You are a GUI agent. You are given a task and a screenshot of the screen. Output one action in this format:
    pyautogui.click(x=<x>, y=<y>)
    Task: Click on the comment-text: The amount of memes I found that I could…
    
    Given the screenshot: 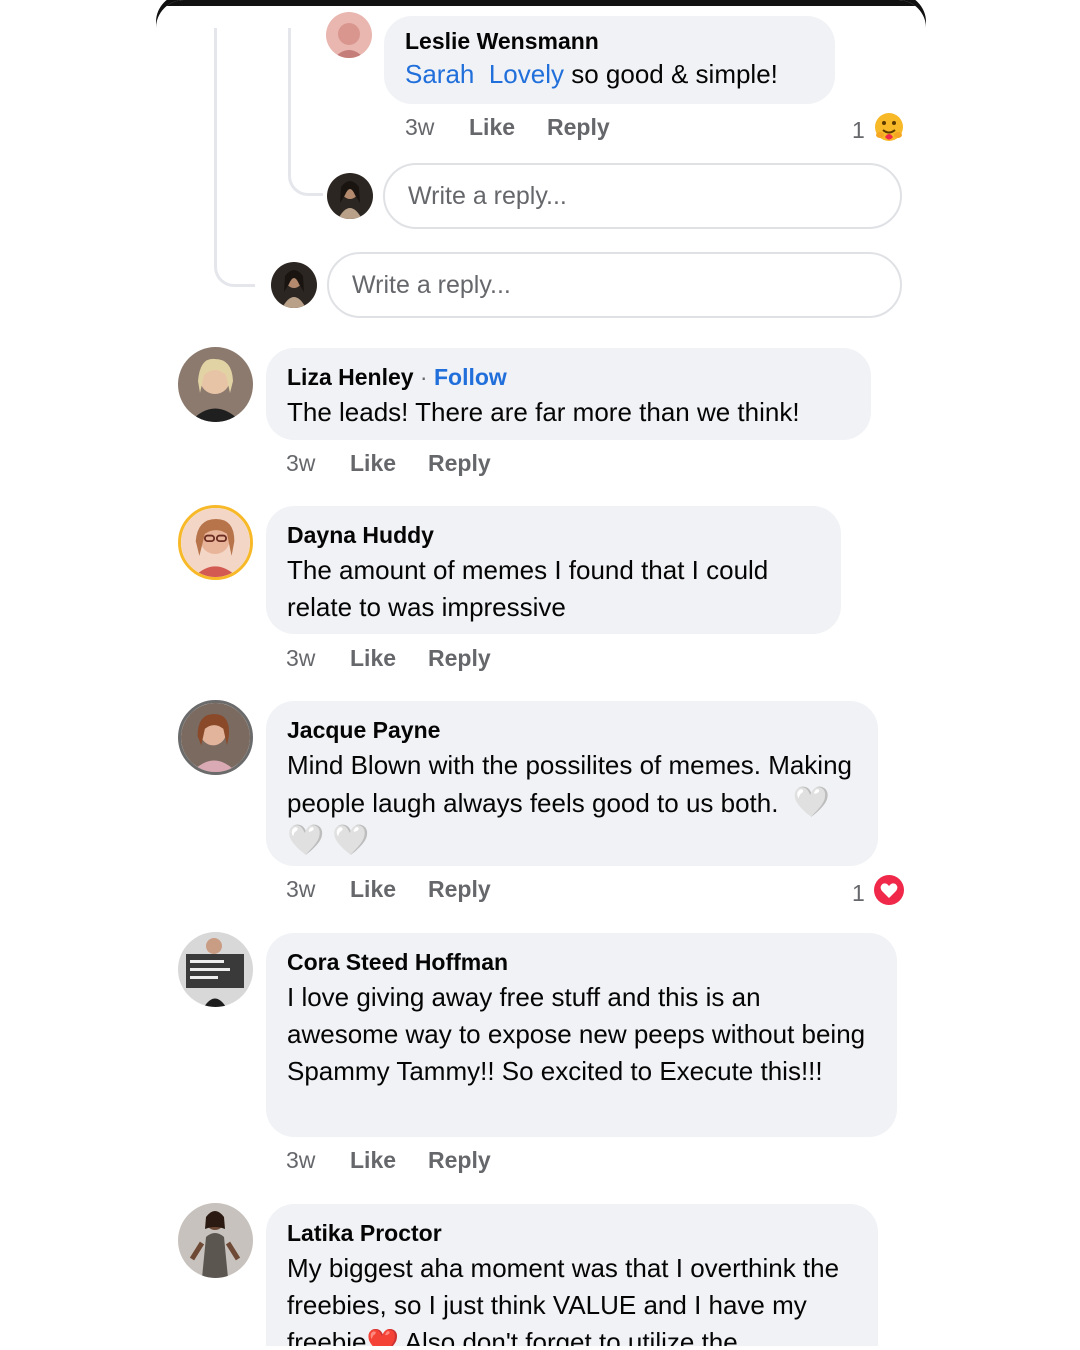 What is the action you would take?
    pyautogui.click(x=528, y=588)
    